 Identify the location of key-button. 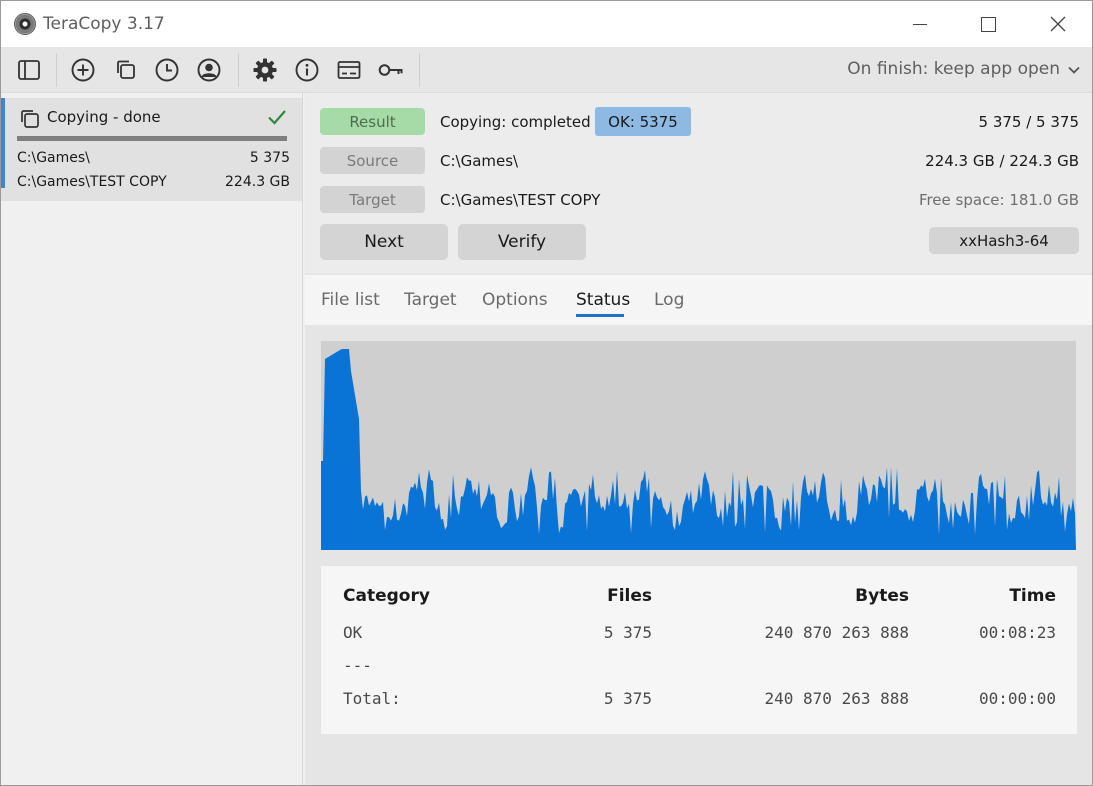
(391, 70).